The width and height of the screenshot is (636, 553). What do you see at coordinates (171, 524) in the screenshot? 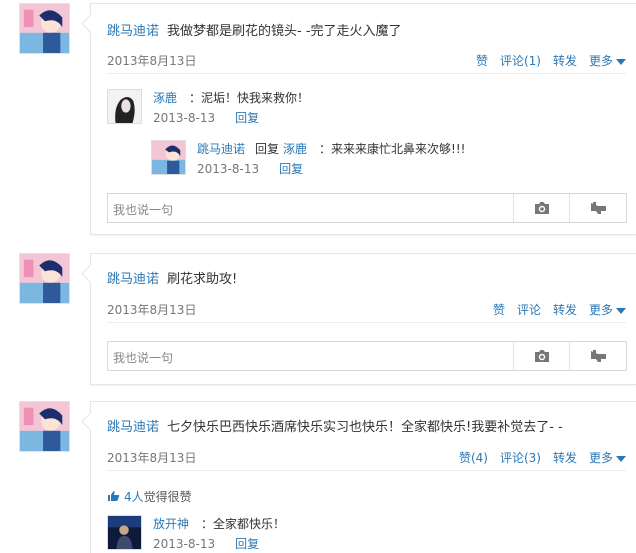
I see `comment-author: 放开神` at bounding box center [171, 524].